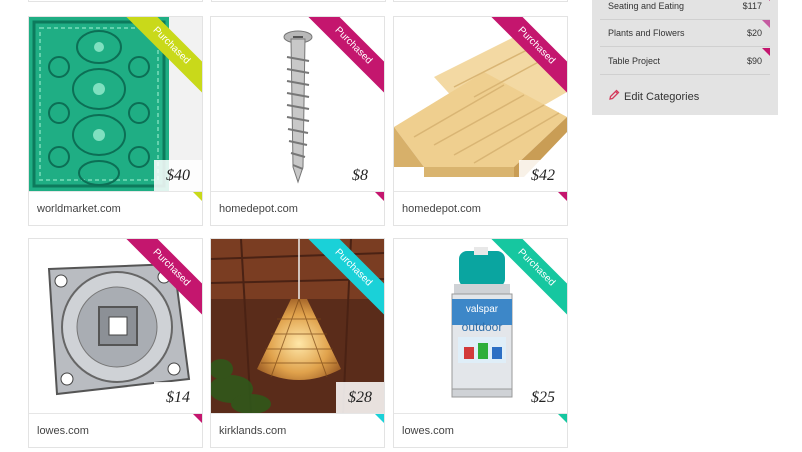  What do you see at coordinates (752, 6) in the screenshot?
I see `category-amount: $117` at bounding box center [752, 6].